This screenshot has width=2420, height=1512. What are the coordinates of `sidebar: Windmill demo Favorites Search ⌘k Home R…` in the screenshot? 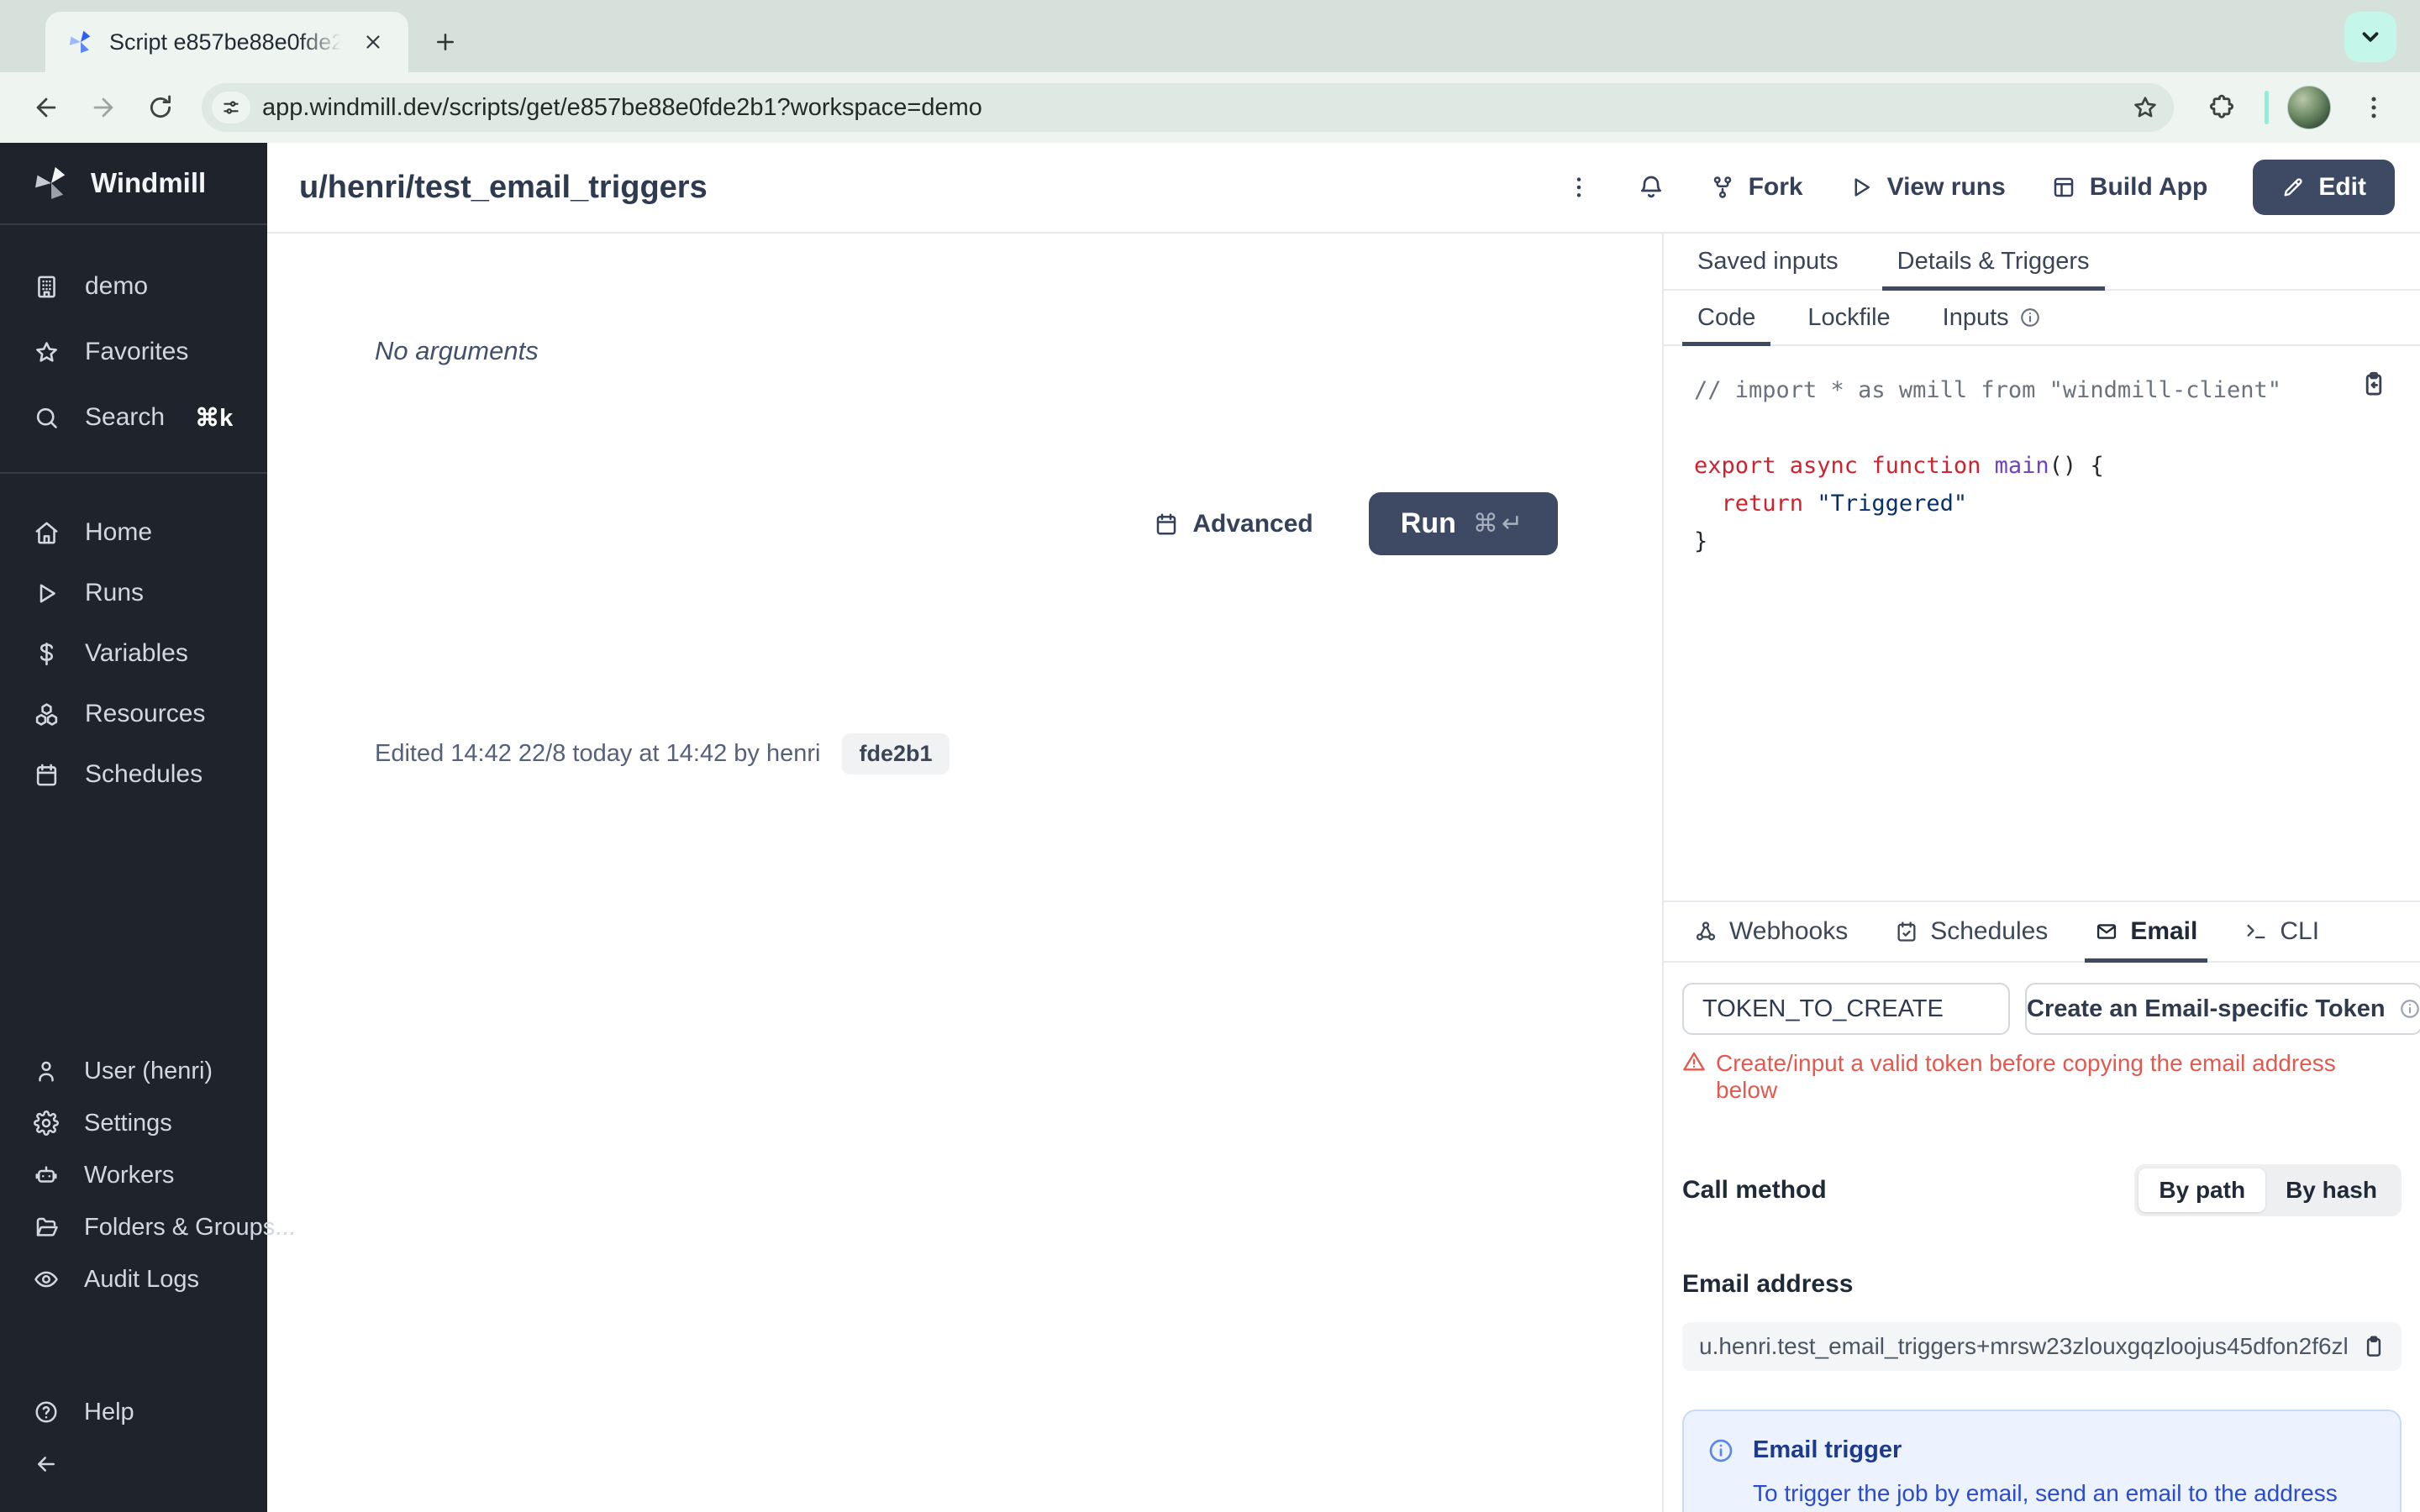 It's located at (147, 827).